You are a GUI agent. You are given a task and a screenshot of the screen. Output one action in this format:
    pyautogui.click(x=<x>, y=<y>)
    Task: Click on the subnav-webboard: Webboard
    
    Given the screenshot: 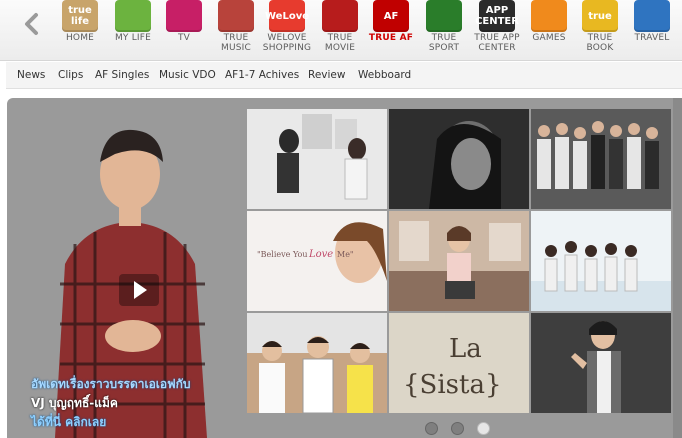 What is the action you would take?
    pyautogui.click(x=384, y=75)
    